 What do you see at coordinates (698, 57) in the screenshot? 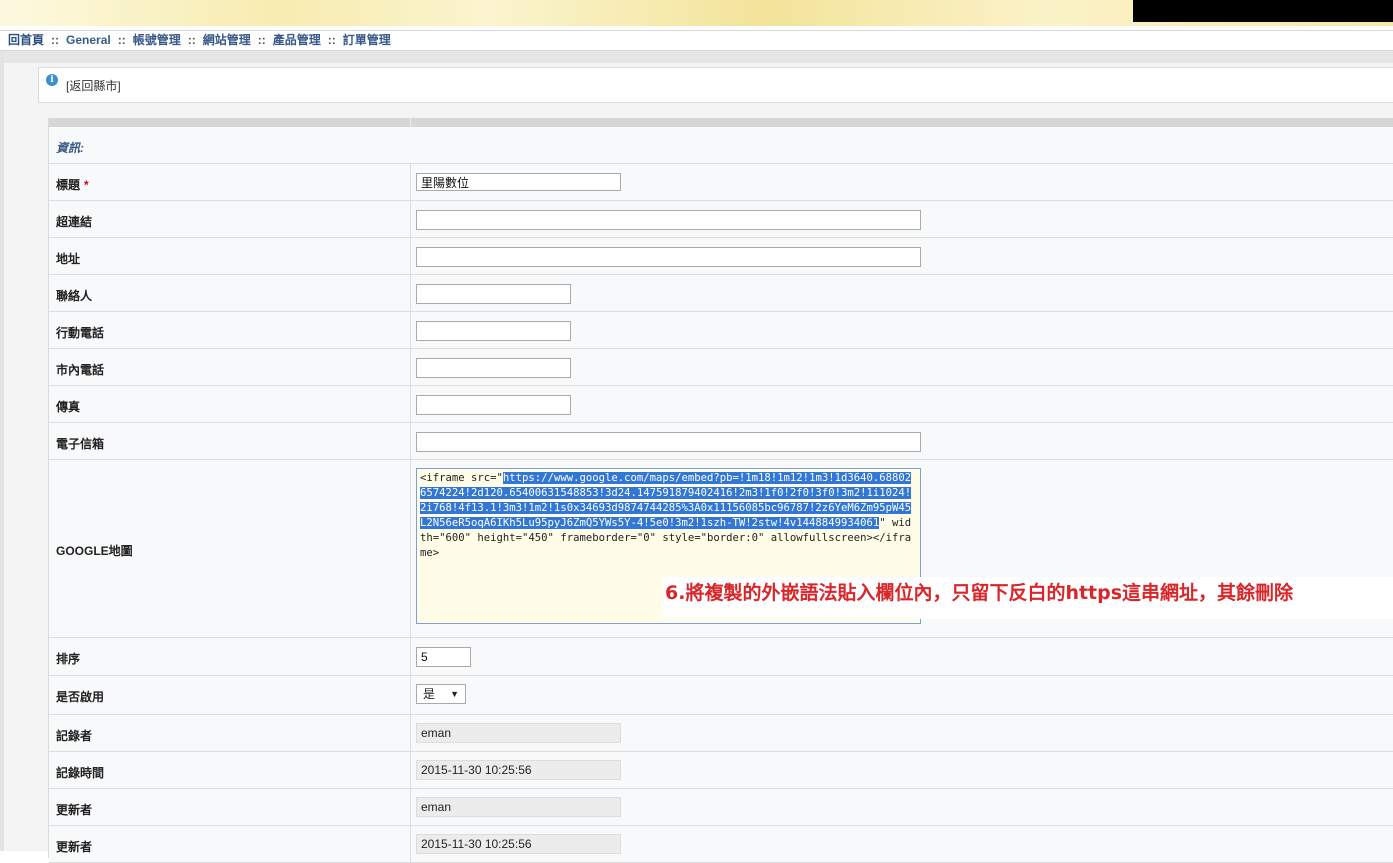
I see `top-divider-bar` at bounding box center [698, 57].